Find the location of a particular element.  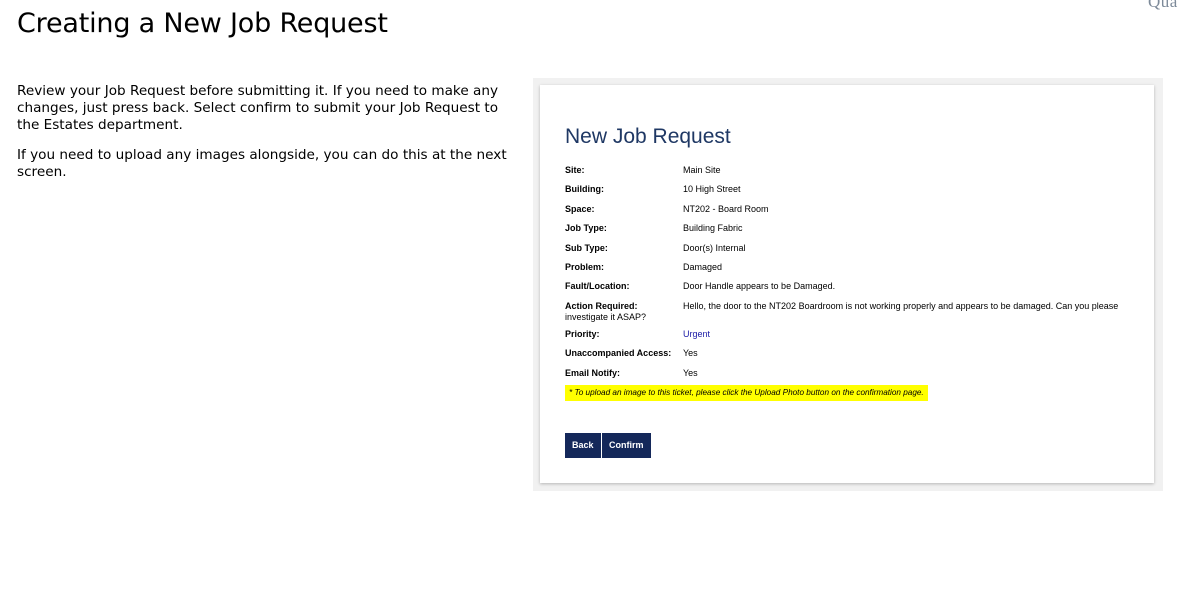

detail-value: Building Fabric is located at coordinates (713, 228).